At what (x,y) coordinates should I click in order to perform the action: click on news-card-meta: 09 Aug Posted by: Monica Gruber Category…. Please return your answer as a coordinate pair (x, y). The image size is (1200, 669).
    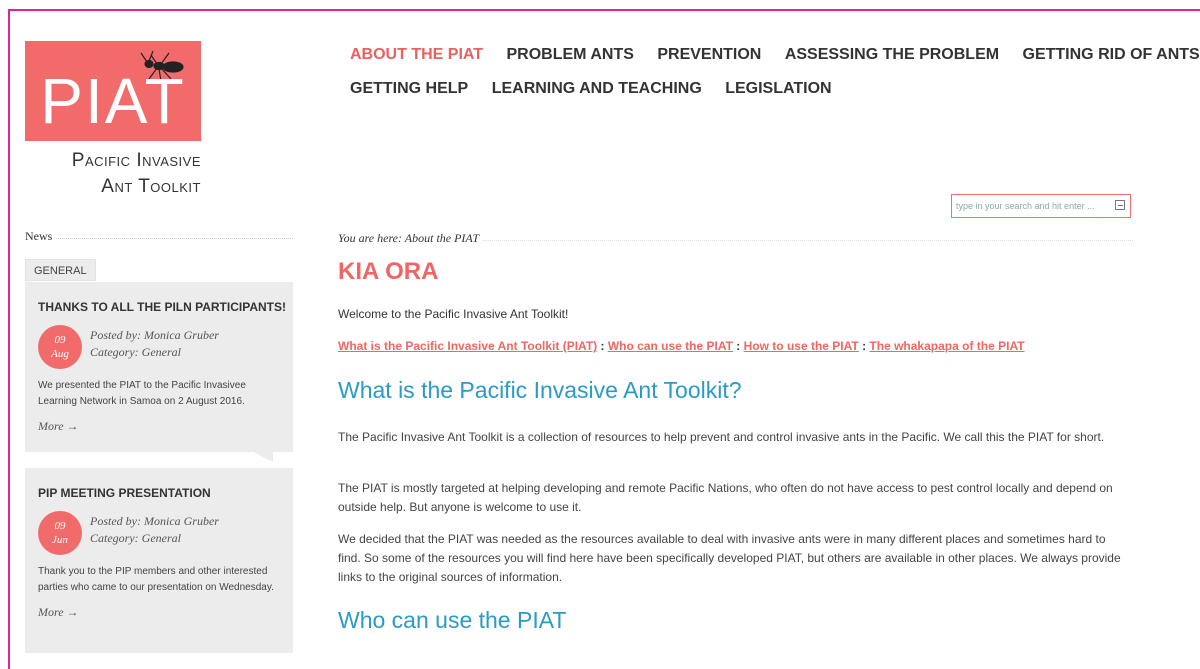
    Looking at the image, I should click on (159, 349).